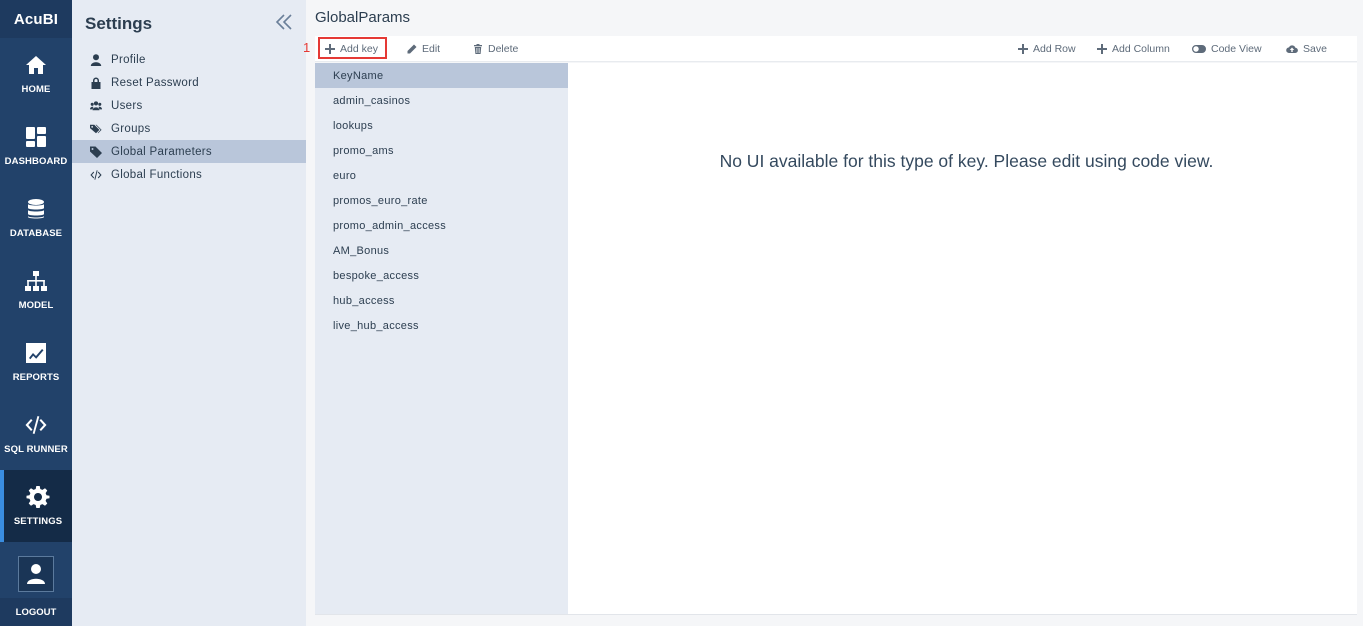 The width and height of the screenshot is (1363, 626). What do you see at coordinates (36, 233) in the screenshot?
I see `nav-database-label: DATABASE` at bounding box center [36, 233].